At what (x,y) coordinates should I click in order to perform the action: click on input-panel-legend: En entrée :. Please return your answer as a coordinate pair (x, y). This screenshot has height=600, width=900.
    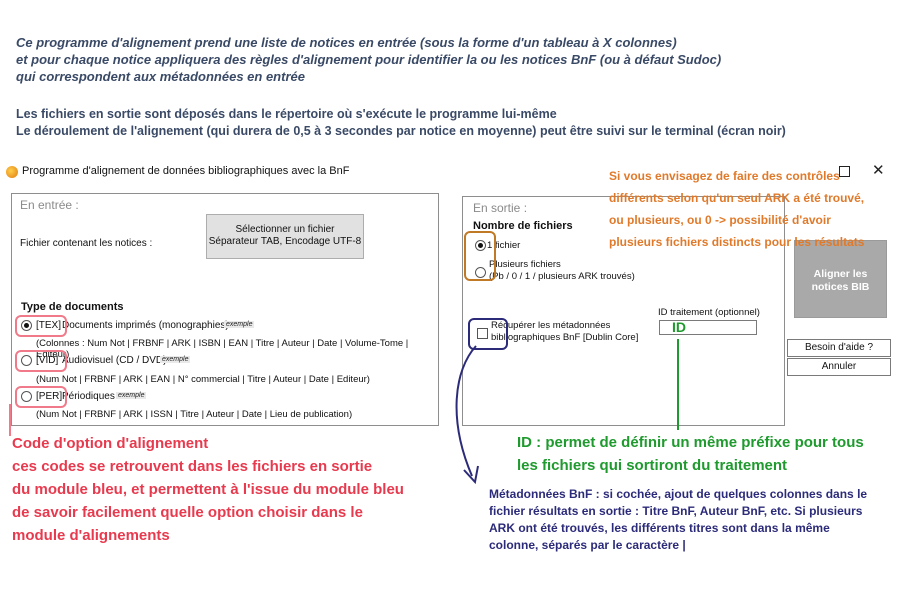
    Looking at the image, I should click on (49, 205).